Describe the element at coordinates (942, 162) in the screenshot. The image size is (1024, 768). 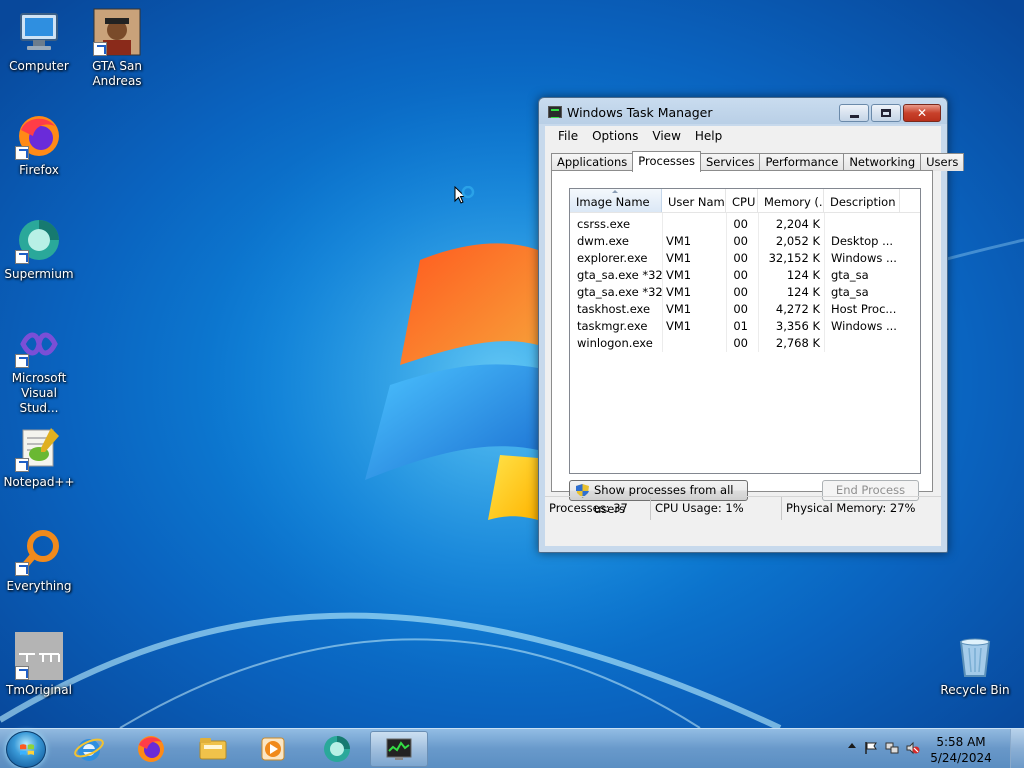
I see `tab-users: Users` at that location.